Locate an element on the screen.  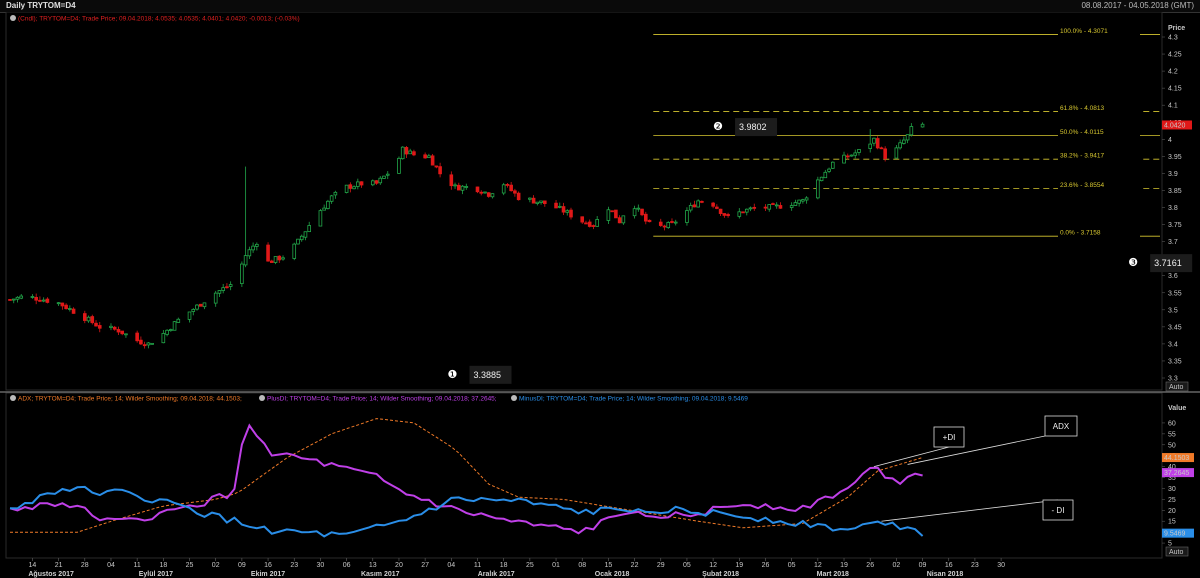
price-auto-button: Auto is located at coordinates (1177, 386).